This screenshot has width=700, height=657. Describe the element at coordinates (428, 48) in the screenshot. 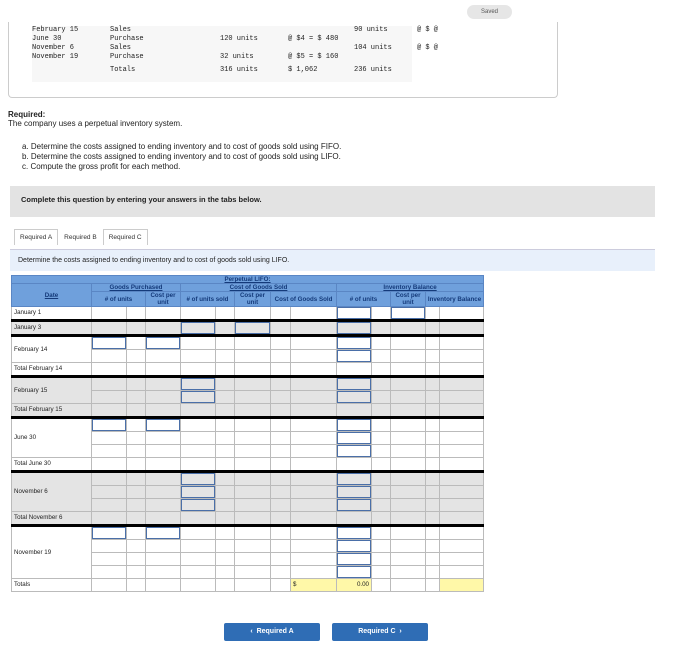

I see `problem-sold-calc: @ $ @` at that location.